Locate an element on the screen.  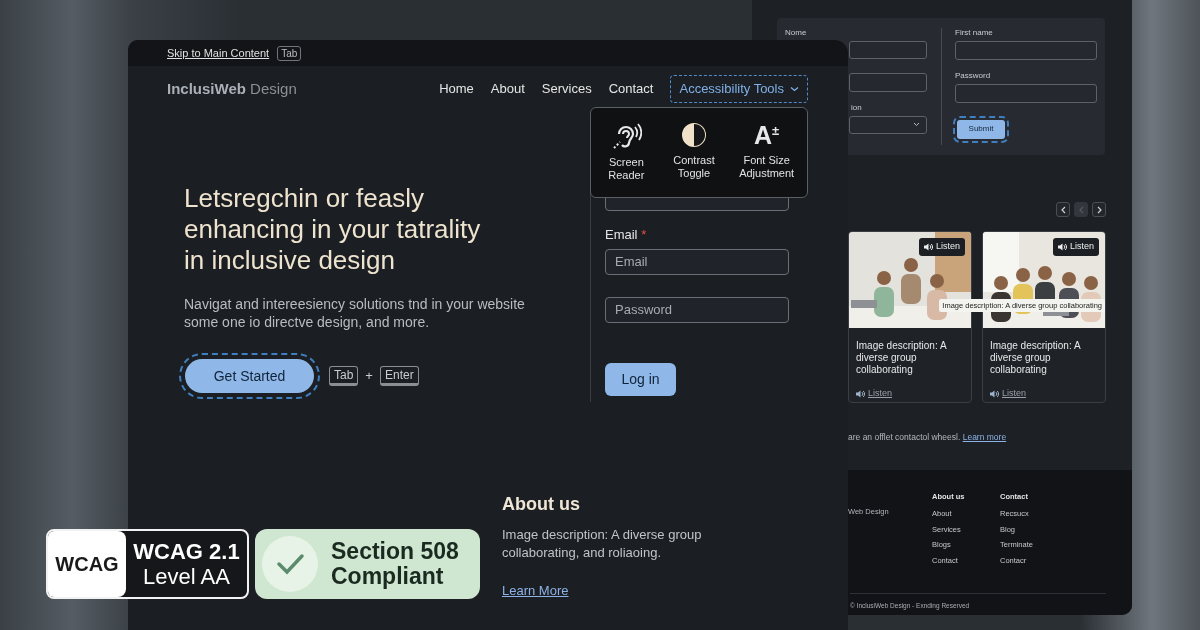
menu-item: Contrast Toggle is located at coordinates (694, 159).